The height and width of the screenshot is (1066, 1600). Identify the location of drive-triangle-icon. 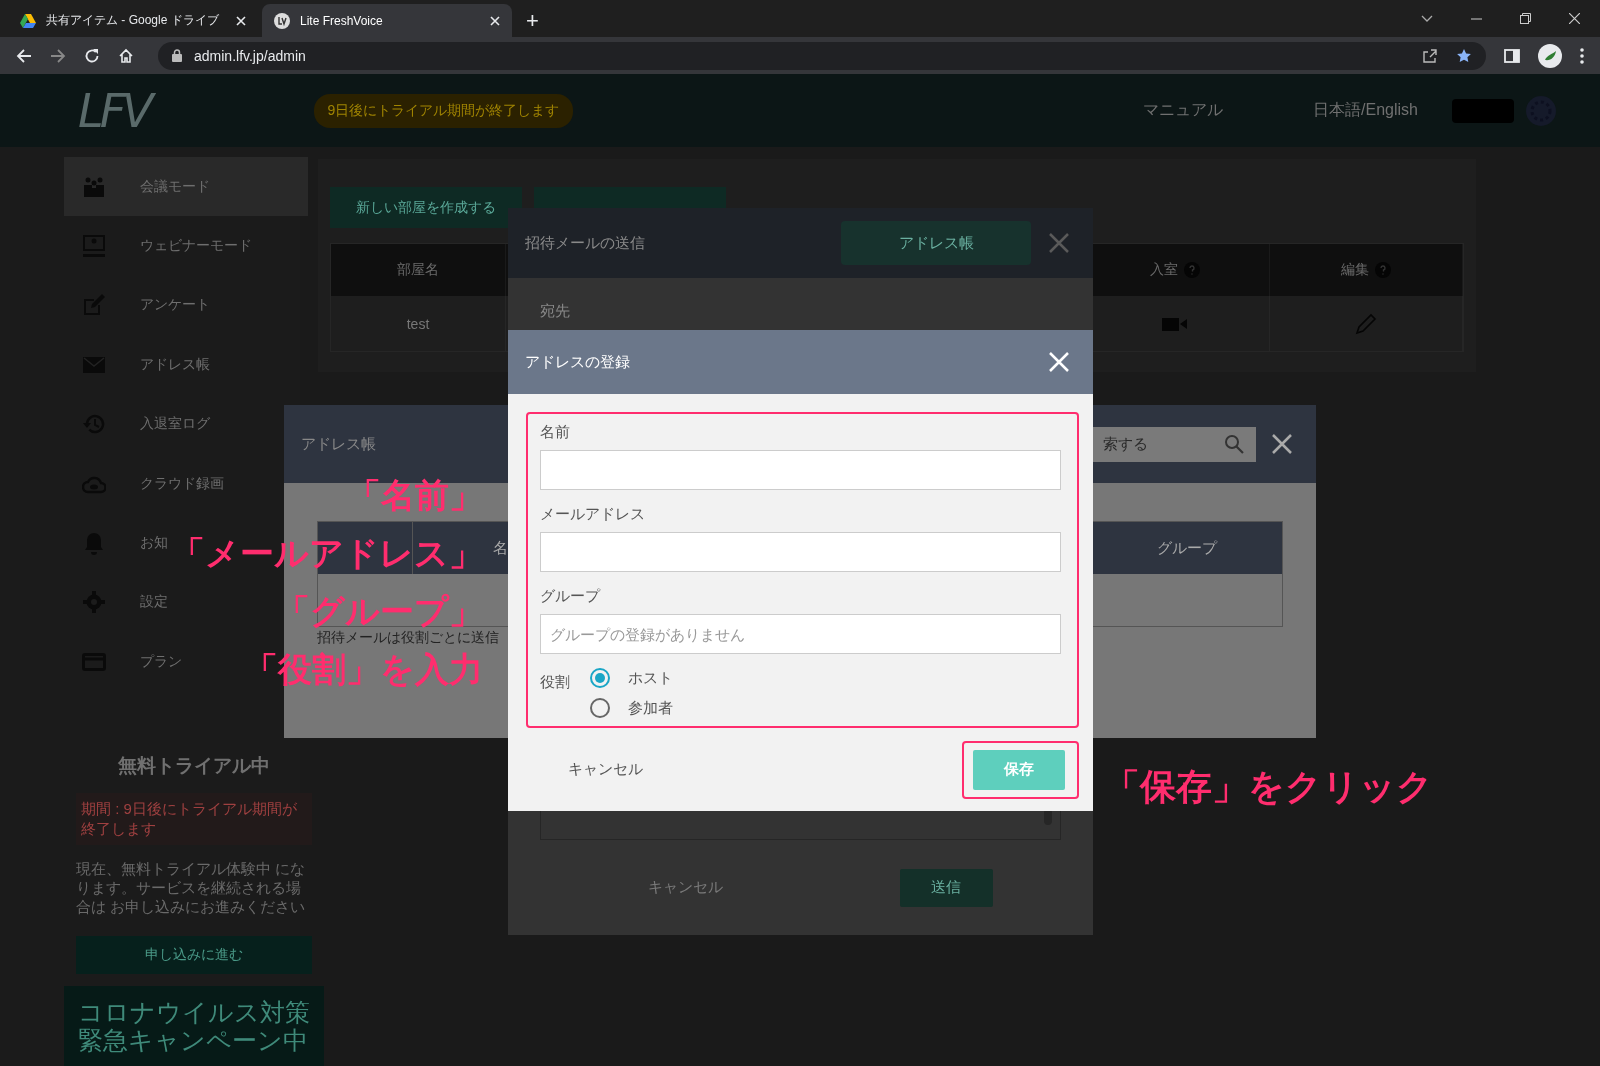
(28, 20).